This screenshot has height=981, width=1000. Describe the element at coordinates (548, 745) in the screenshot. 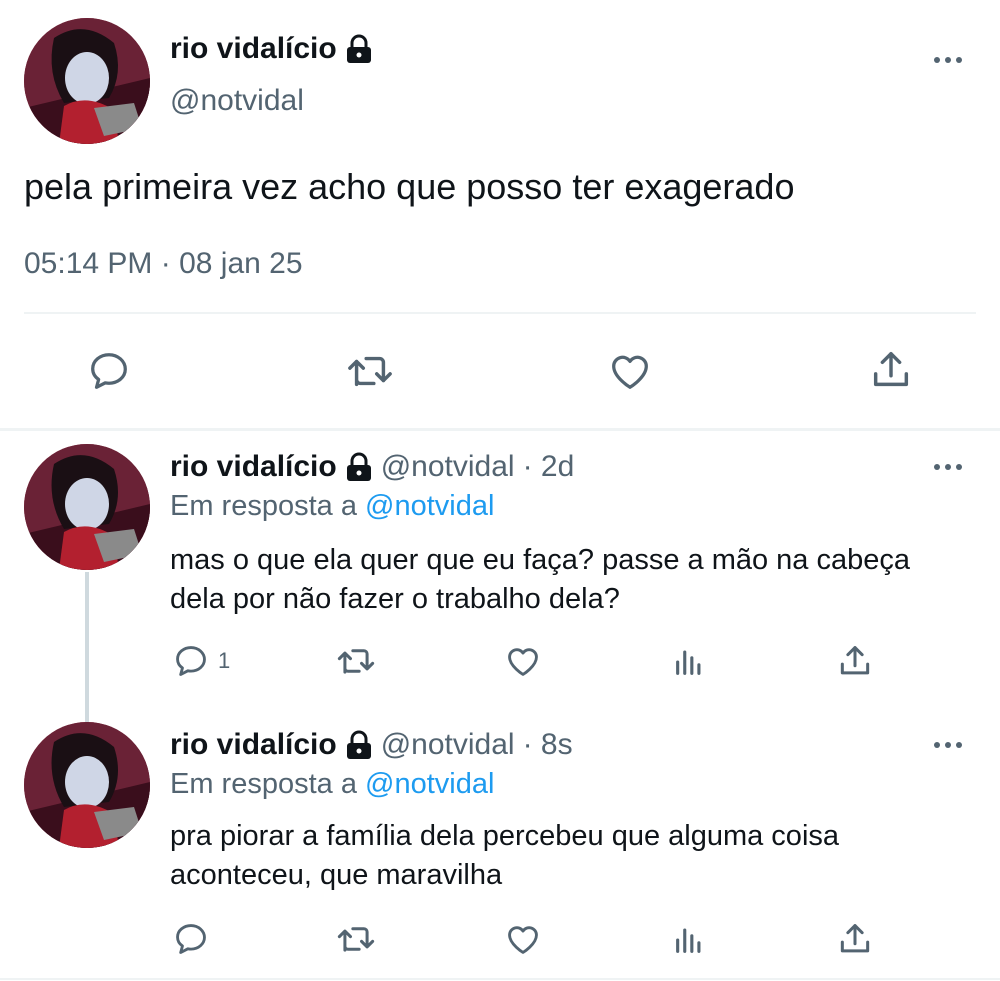

I see `tweet-time: · 8s` at that location.